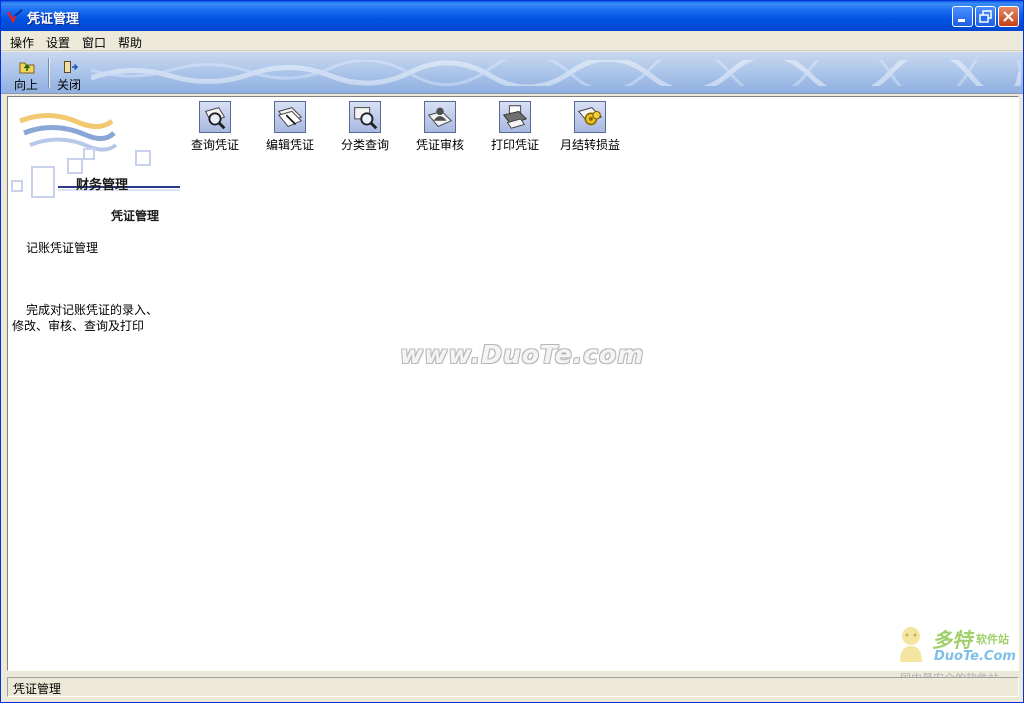 The height and width of the screenshot is (703, 1024). I want to click on category-search-icon, so click(365, 117).